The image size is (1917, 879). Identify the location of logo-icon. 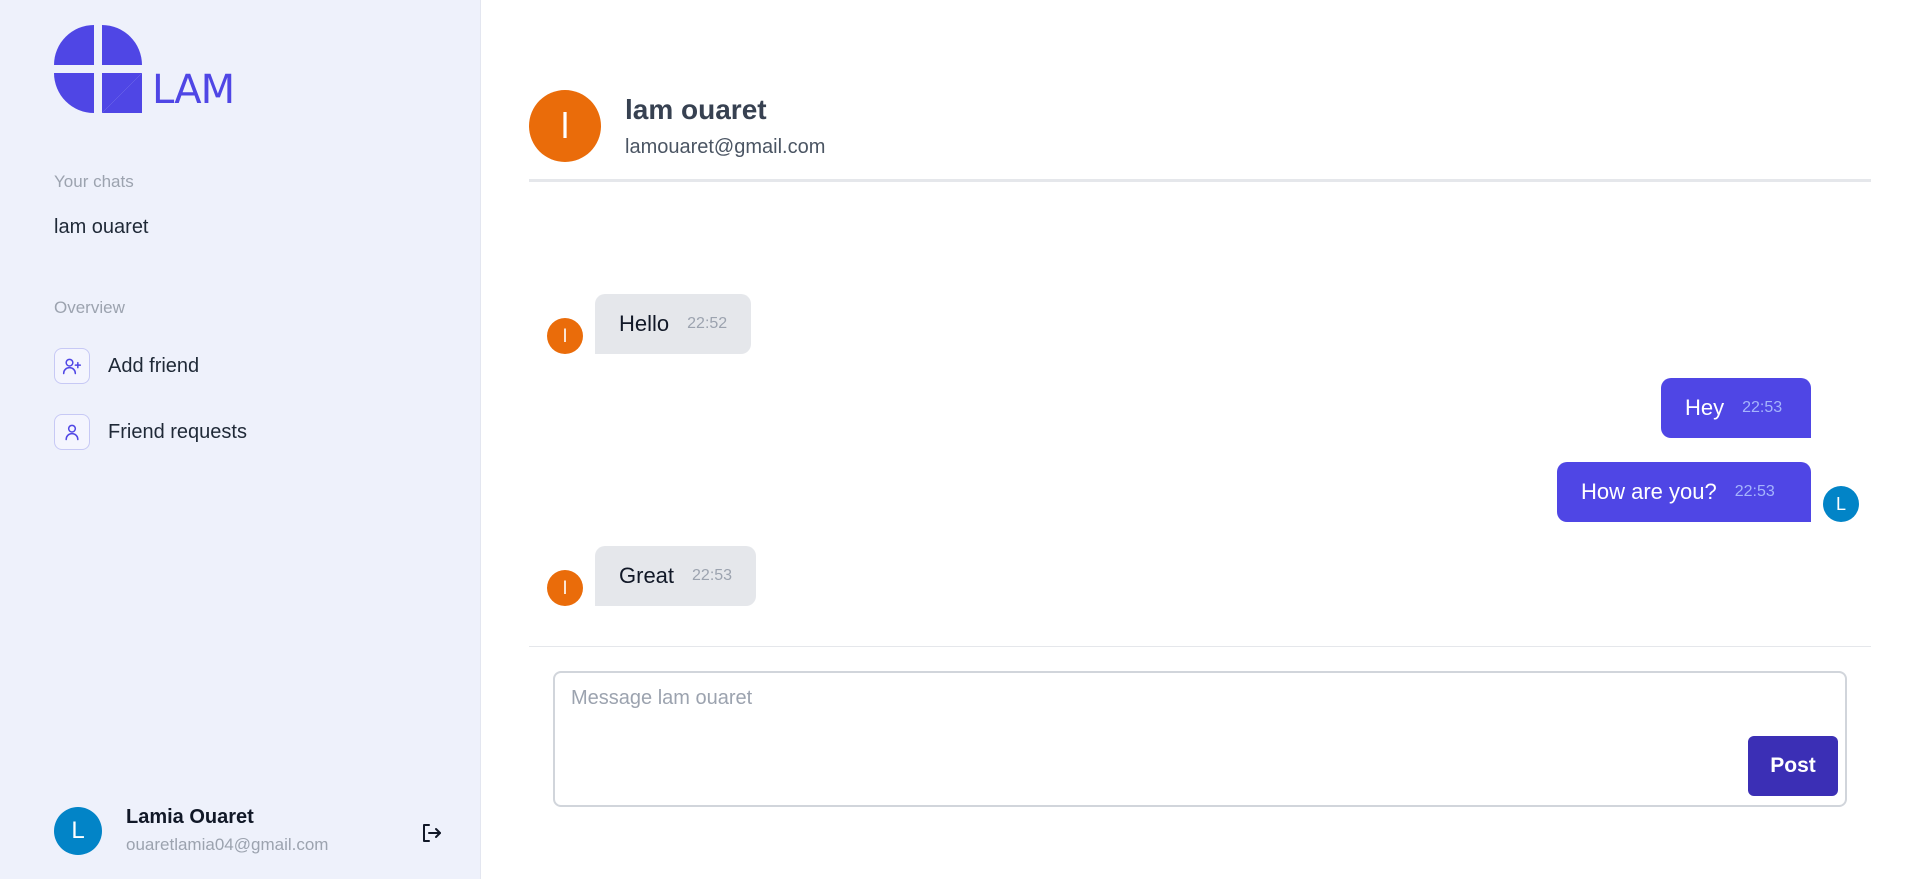
(98, 69).